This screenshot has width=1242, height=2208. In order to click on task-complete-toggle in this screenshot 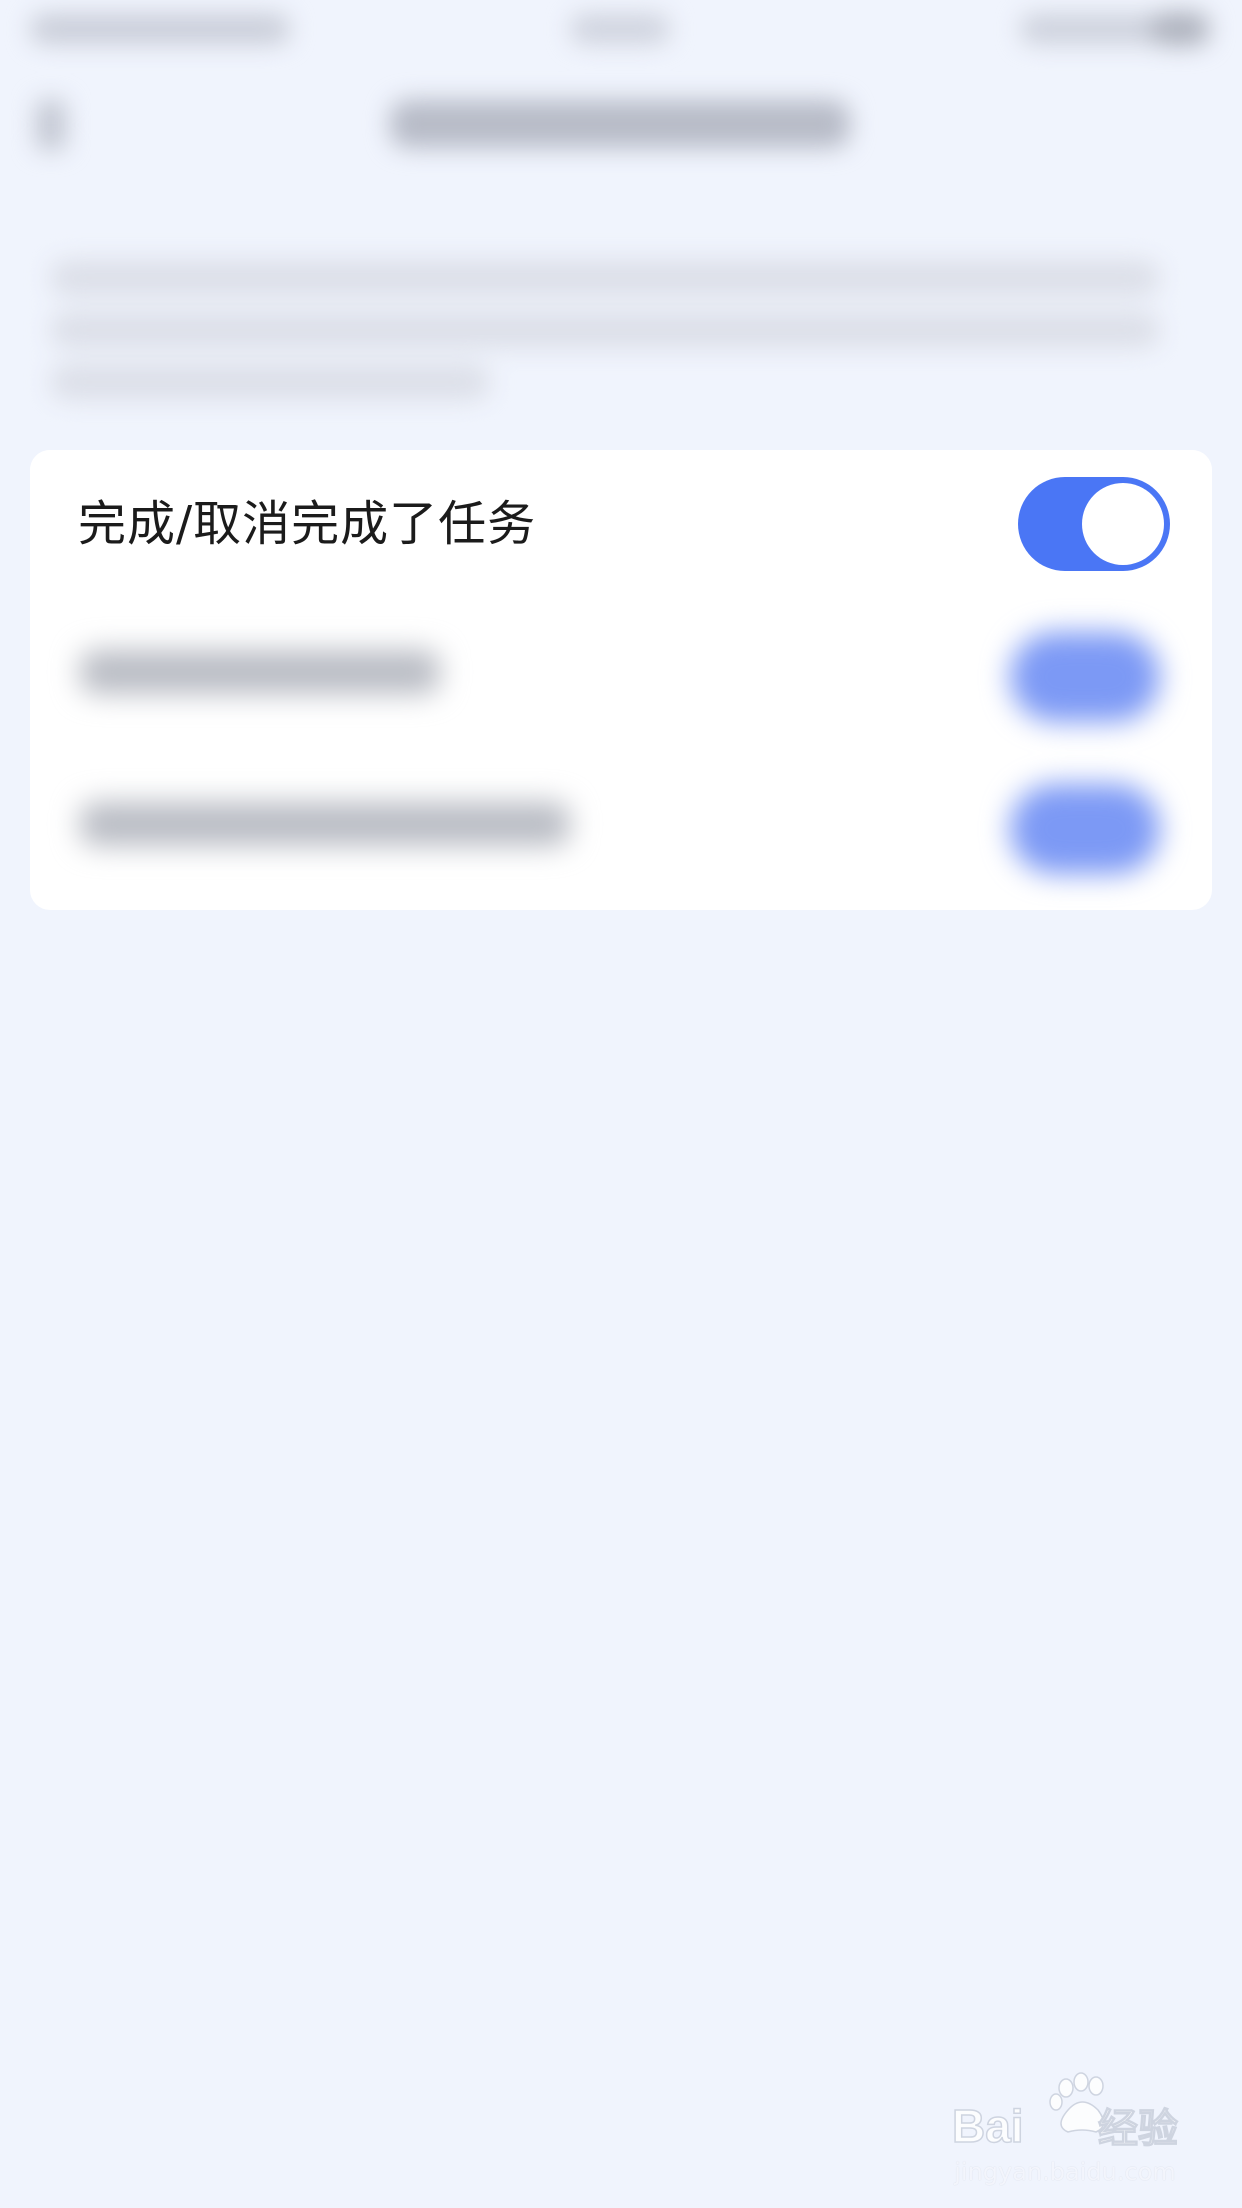, I will do `click(1094, 524)`.